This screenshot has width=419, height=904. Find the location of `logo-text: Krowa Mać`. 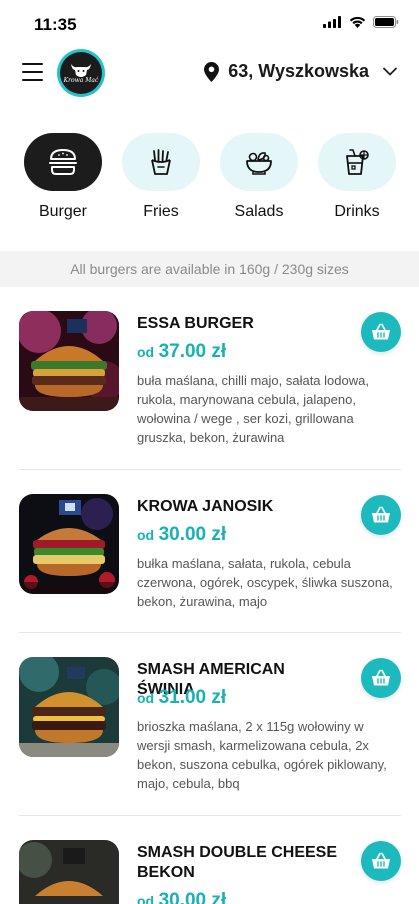

logo-text: Krowa Mać is located at coordinates (81, 80).